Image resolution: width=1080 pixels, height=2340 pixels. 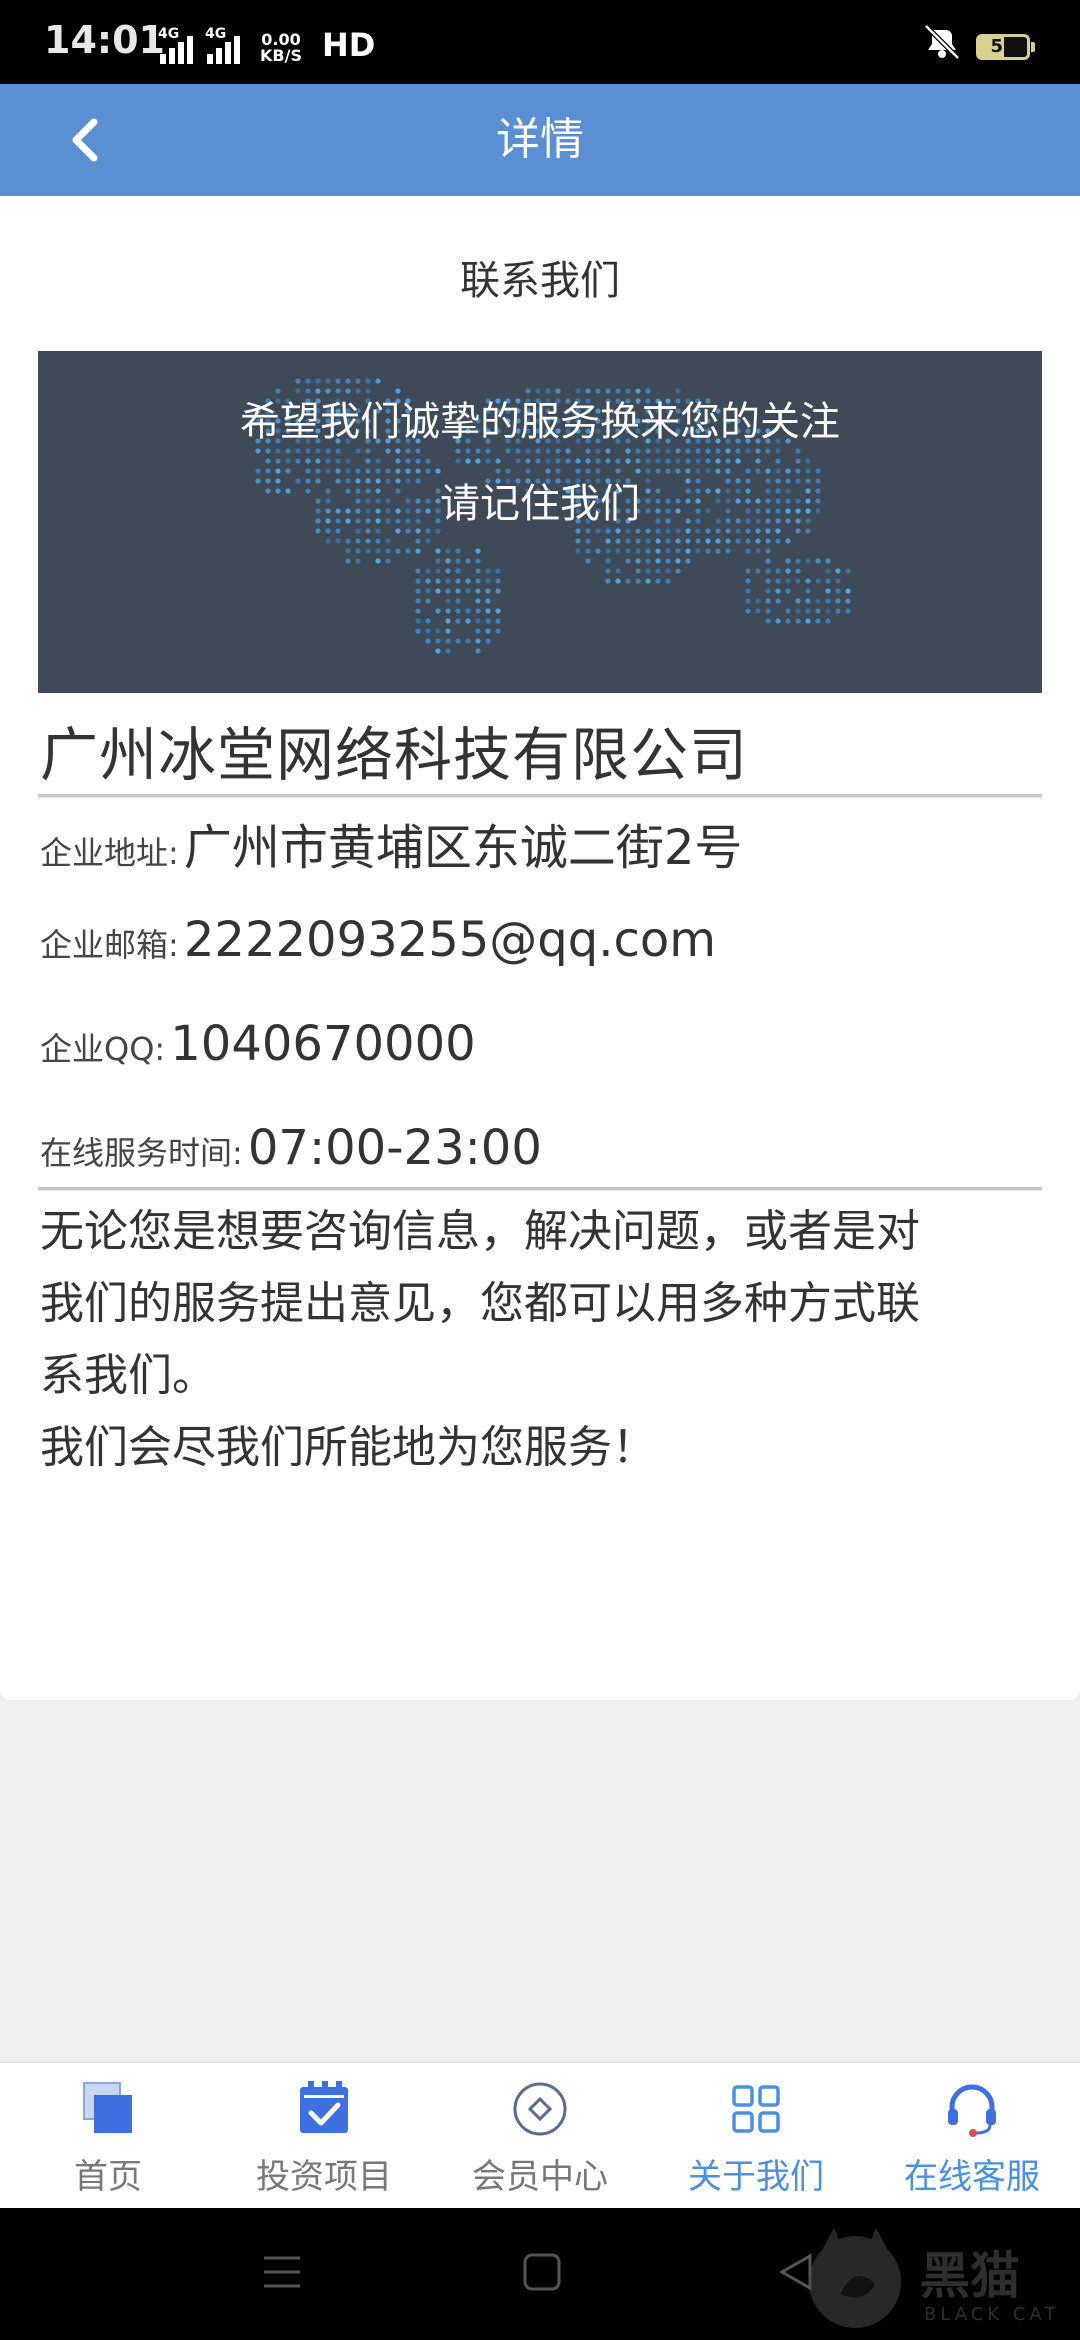 What do you see at coordinates (282, 2272) in the screenshot?
I see `menu-icon` at bounding box center [282, 2272].